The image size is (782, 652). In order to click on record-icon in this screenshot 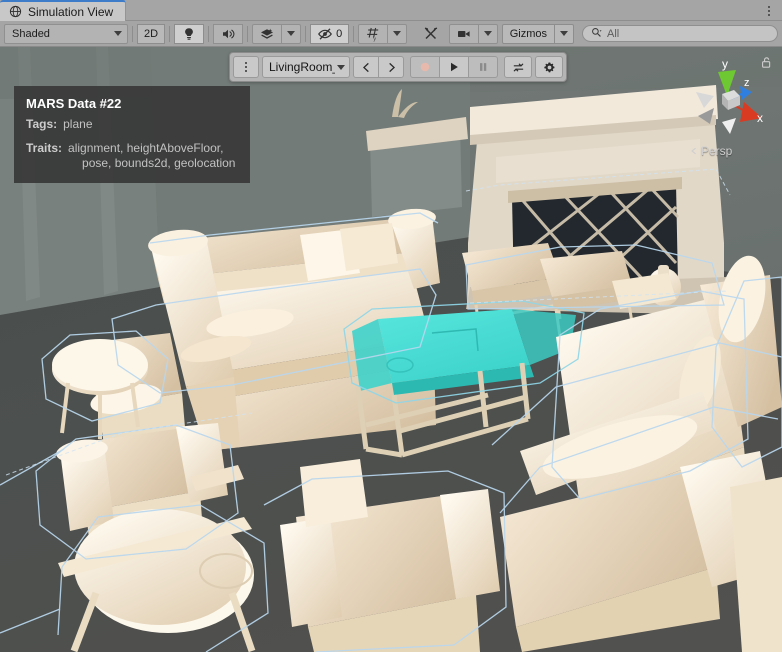, I will do `click(425, 67)`.